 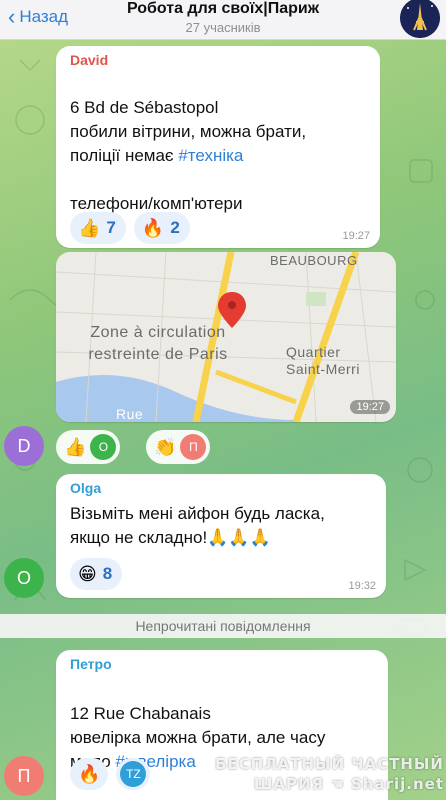 I want to click on avatar: П, so click(x=24, y=776).